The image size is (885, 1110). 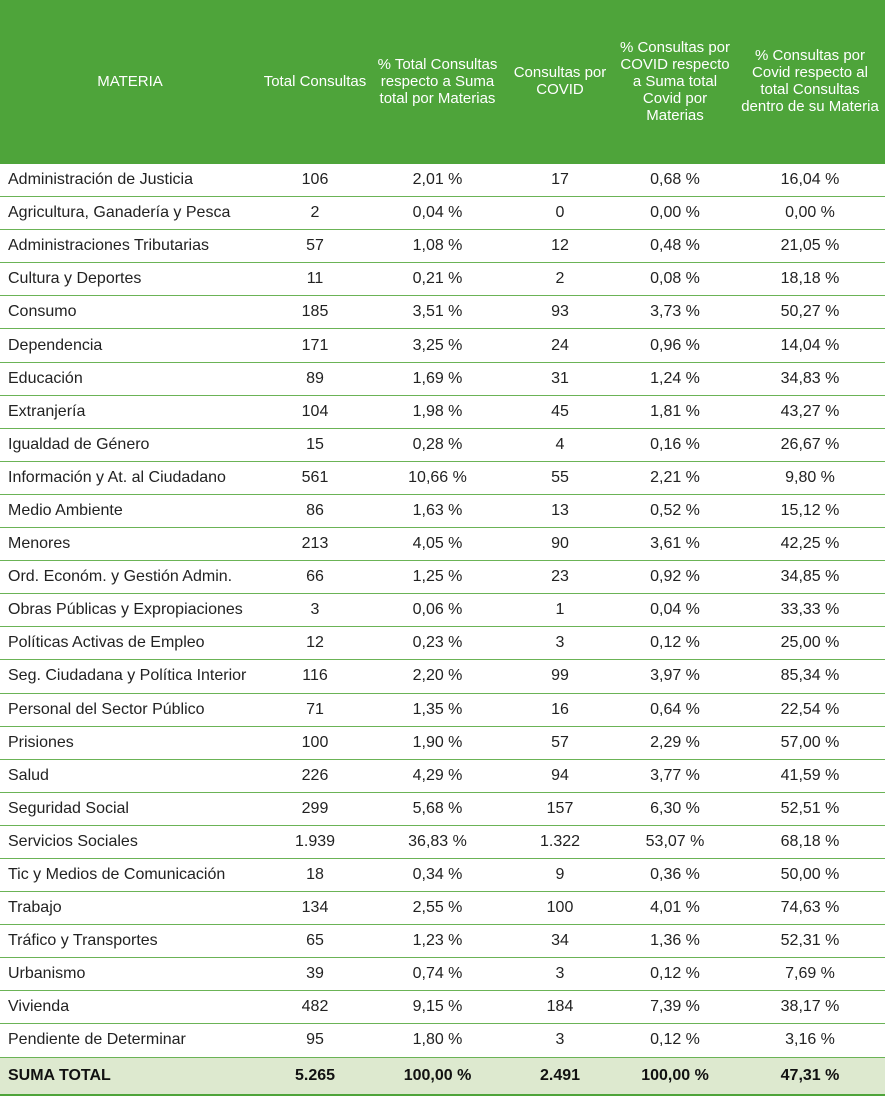 What do you see at coordinates (560, 809) in the screenshot?
I see `consultas-covid-cell: 157` at bounding box center [560, 809].